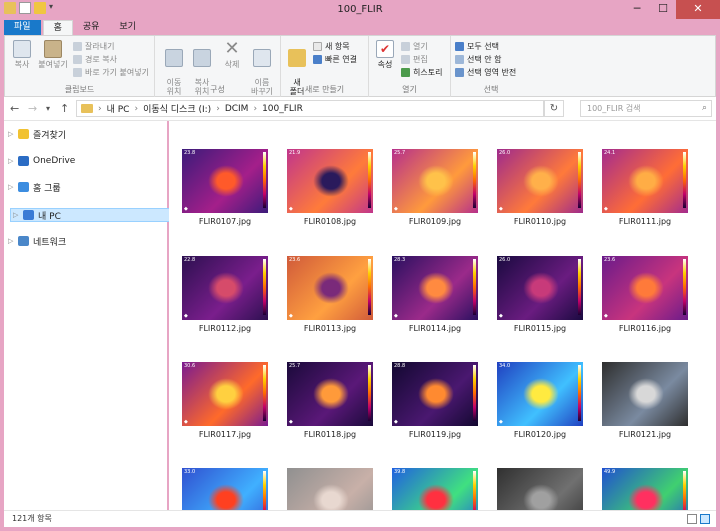 The height and width of the screenshot is (531, 720). Describe the element at coordinates (22, 54) in the screenshot. I see `copy-button: 복사` at that location.